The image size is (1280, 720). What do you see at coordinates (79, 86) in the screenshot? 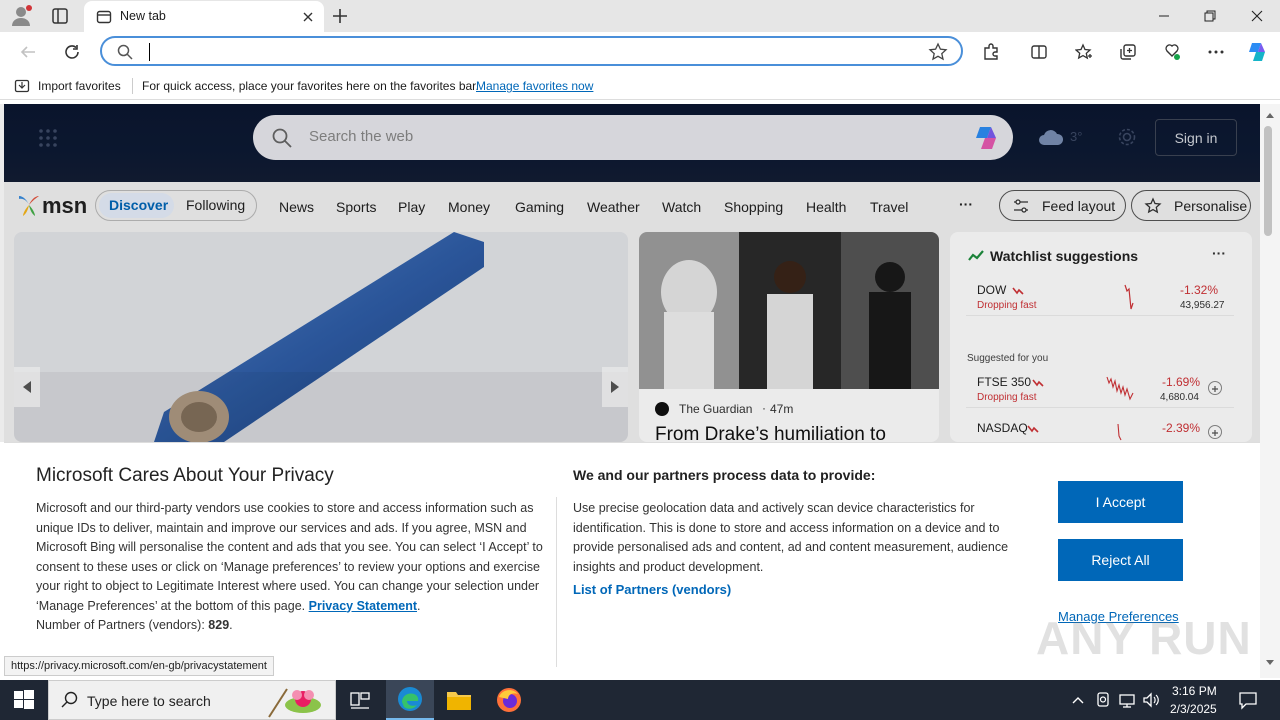
I see `import-favorites-button: Import favorites` at bounding box center [79, 86].